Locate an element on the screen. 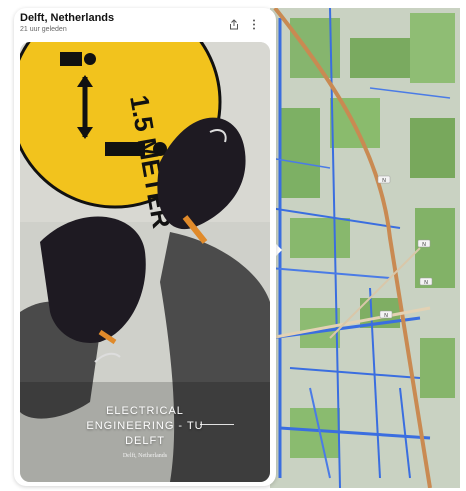 This screenshot has height=491, width=466. more-vertical-icon is located at coordinates (254, 24).